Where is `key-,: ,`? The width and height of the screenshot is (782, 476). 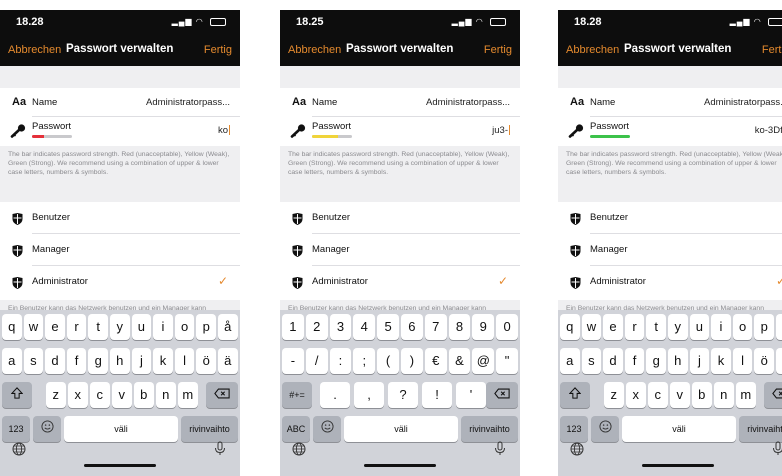 key-,: , is located at coordinates (369, 395).